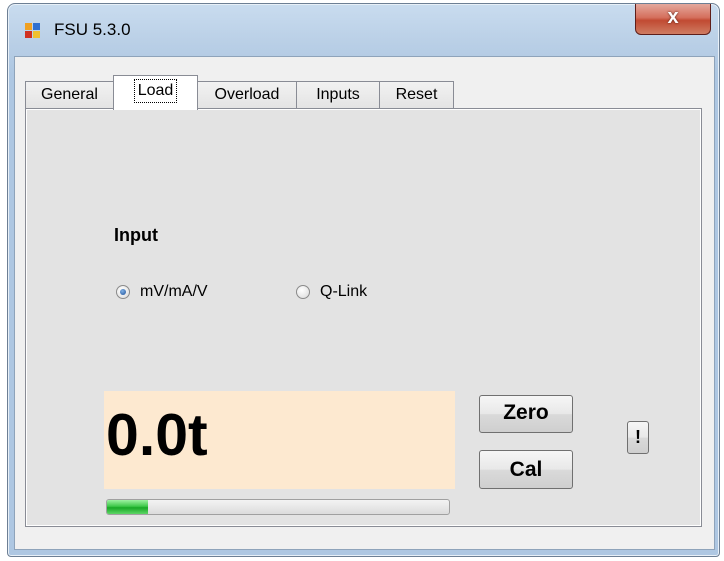 This screenshot has height=561, width=724. Describe the element at coordinates (33, 31) in the screenshot. I see `app-icon` at that location.